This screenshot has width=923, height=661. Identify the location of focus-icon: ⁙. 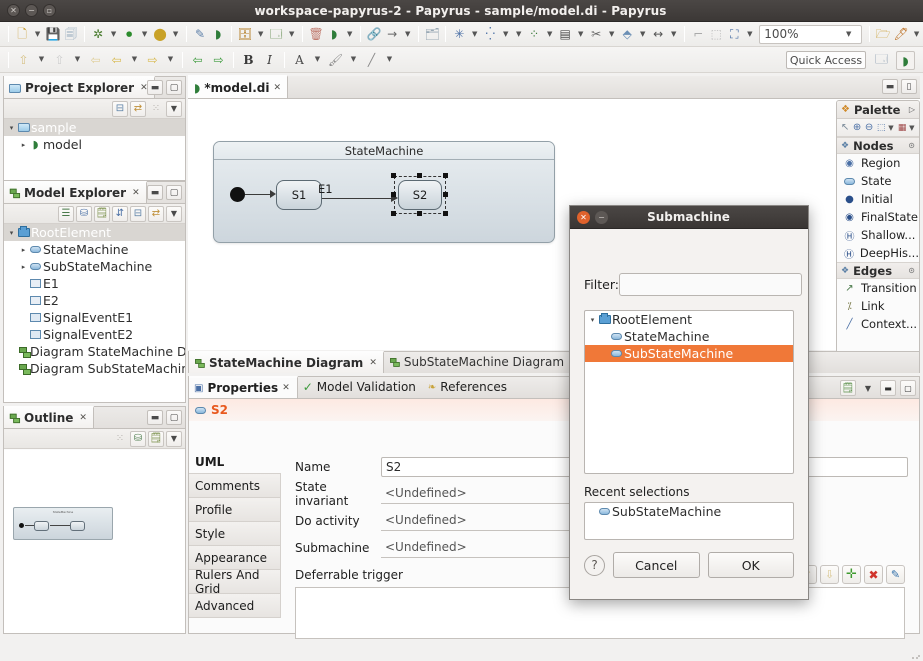
(156, 109).